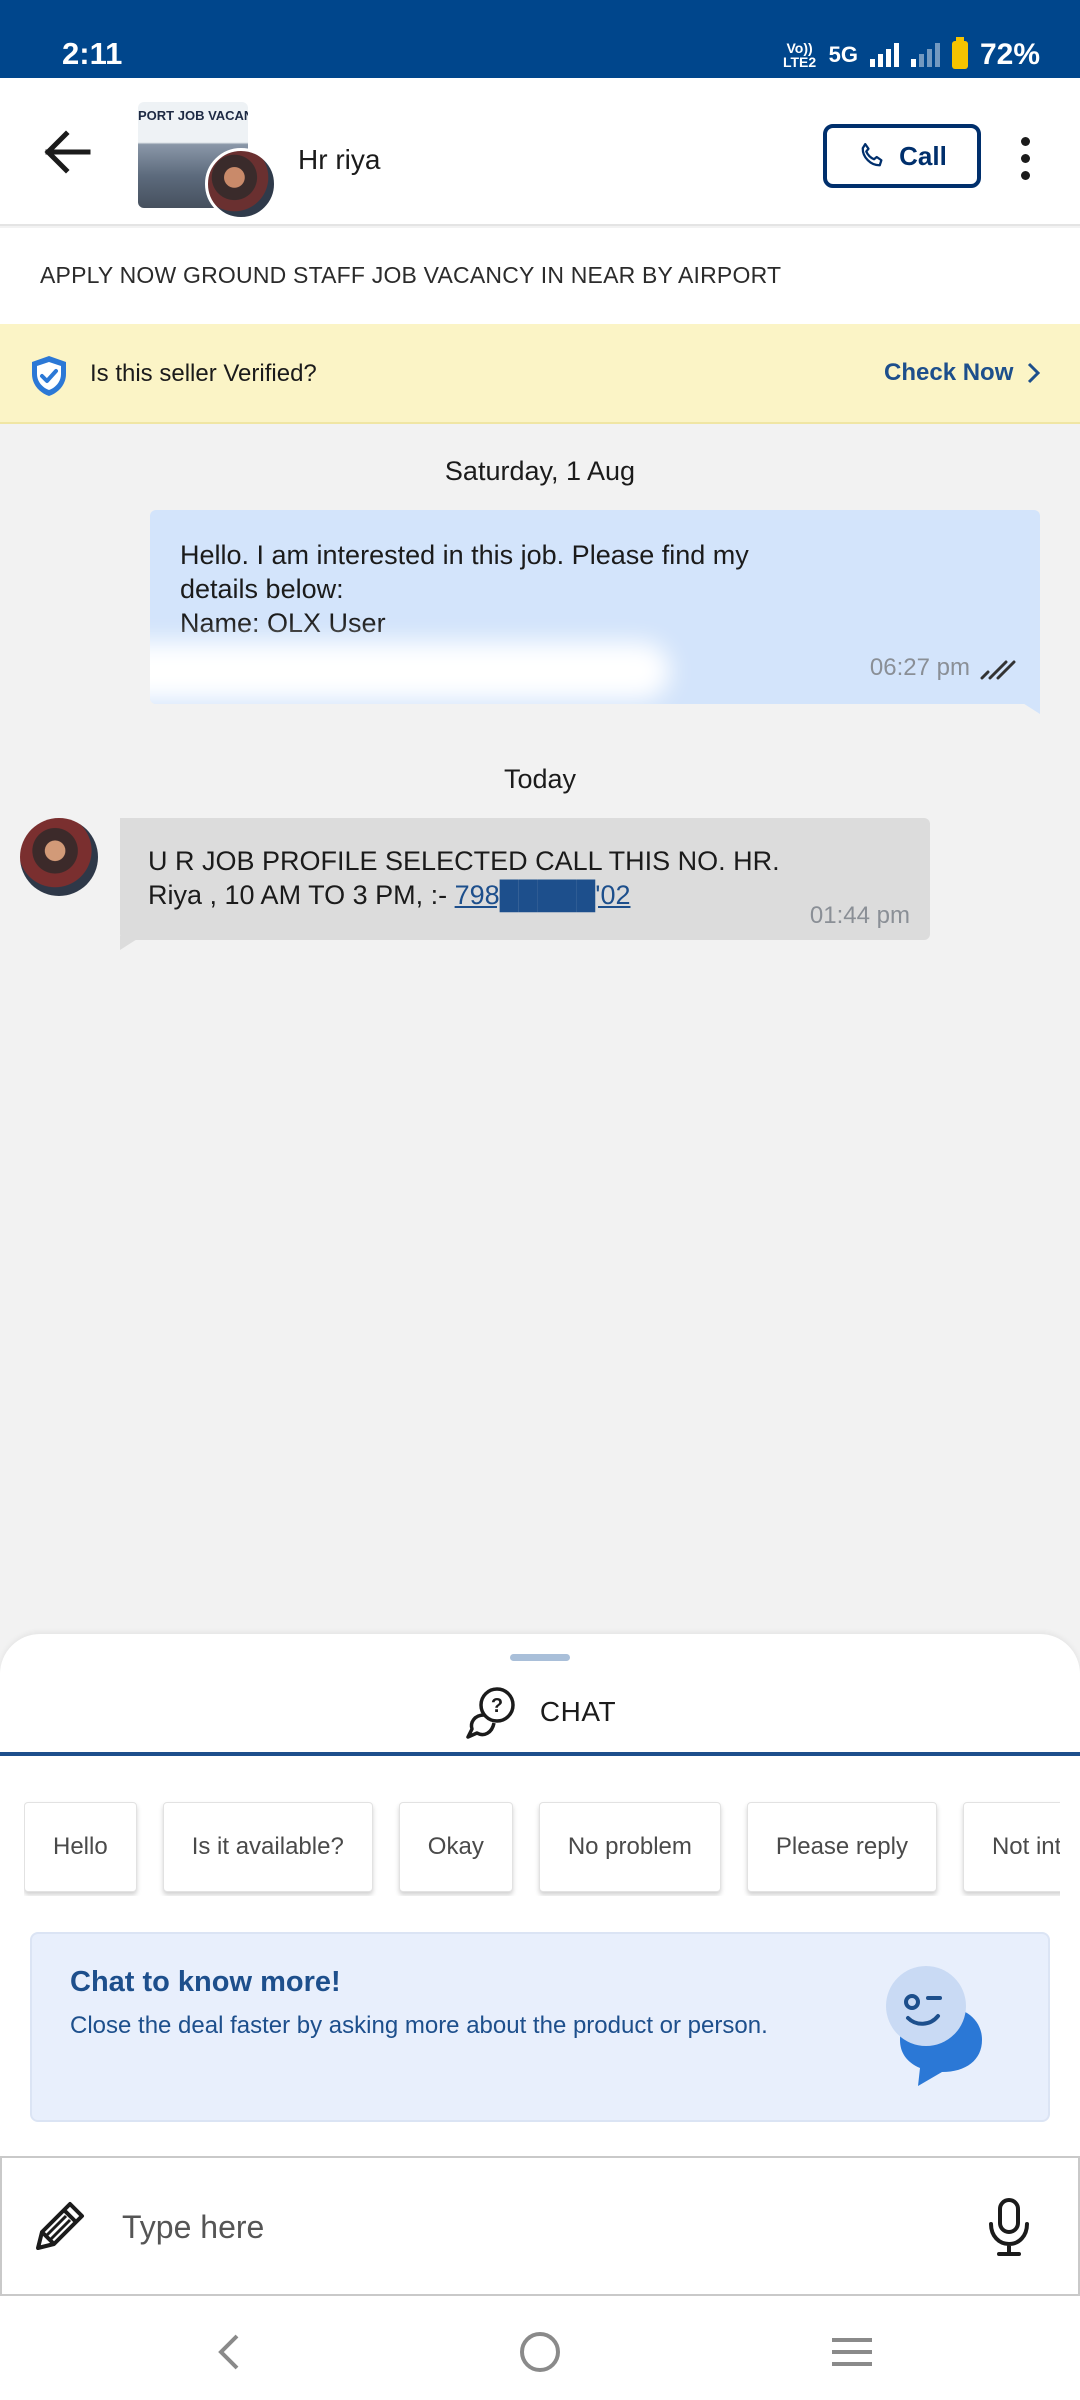 This screenshot has height=2400, width=1080. Describe the element at coordinates (540, 1754) in the screenshot. I see `tab-underline` at that location.